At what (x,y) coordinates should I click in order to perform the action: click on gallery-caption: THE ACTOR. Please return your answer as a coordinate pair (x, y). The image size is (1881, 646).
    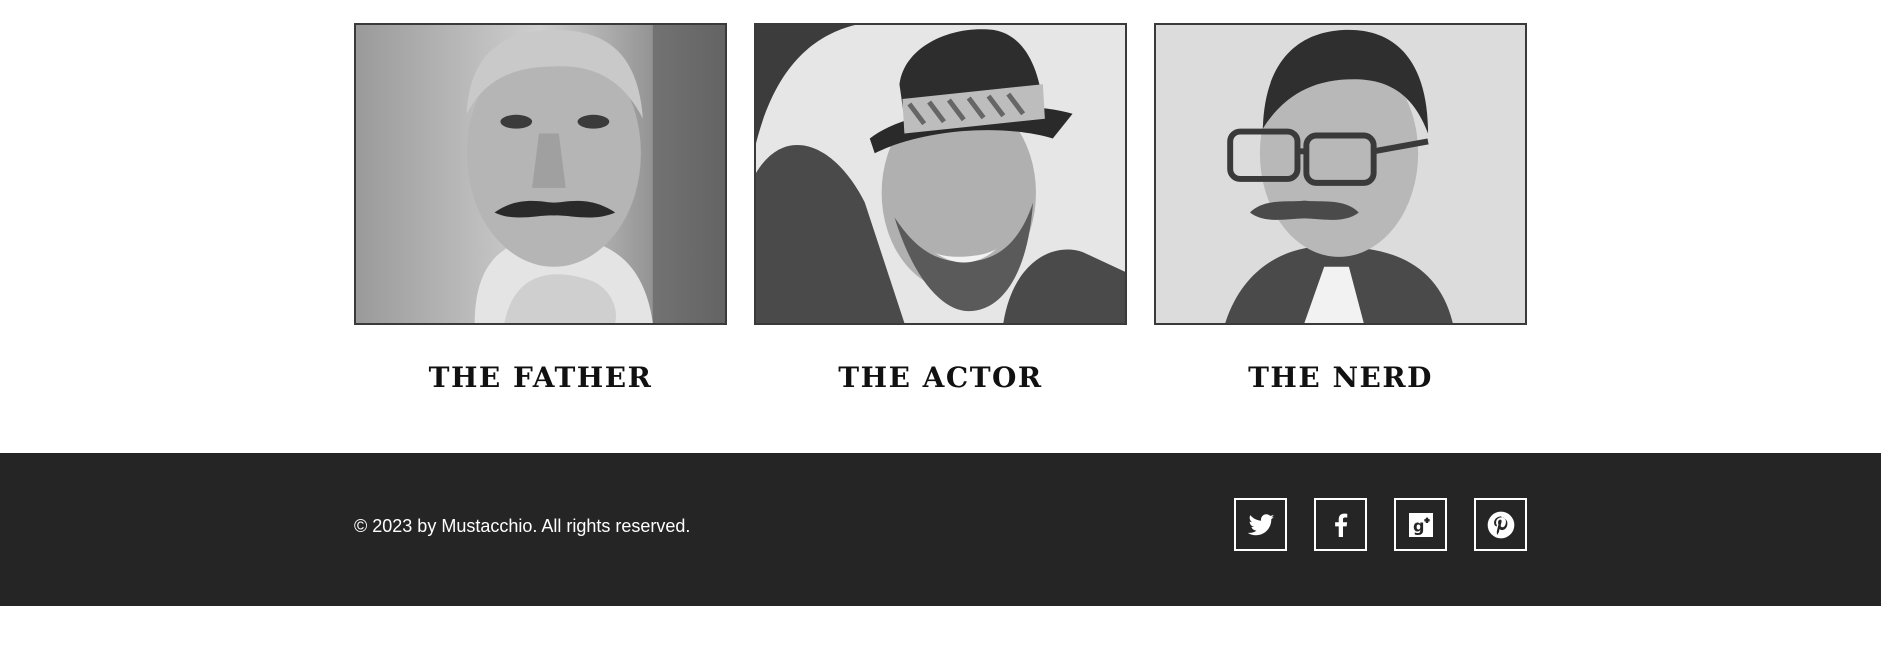
    Looking at the image, I should click on (940, 377).